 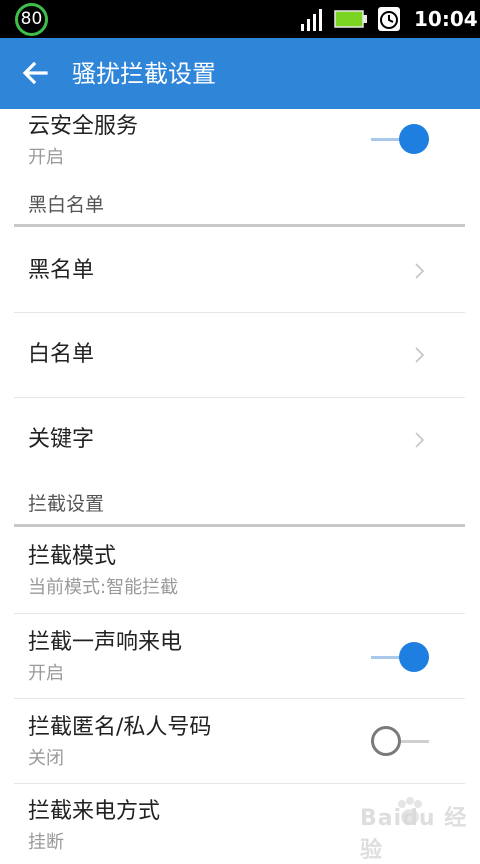 What do you see at coordinates (239, 209) in the screenshot?
I see `section-header-lists: 黑白名单` at bounding box center [239, 209].